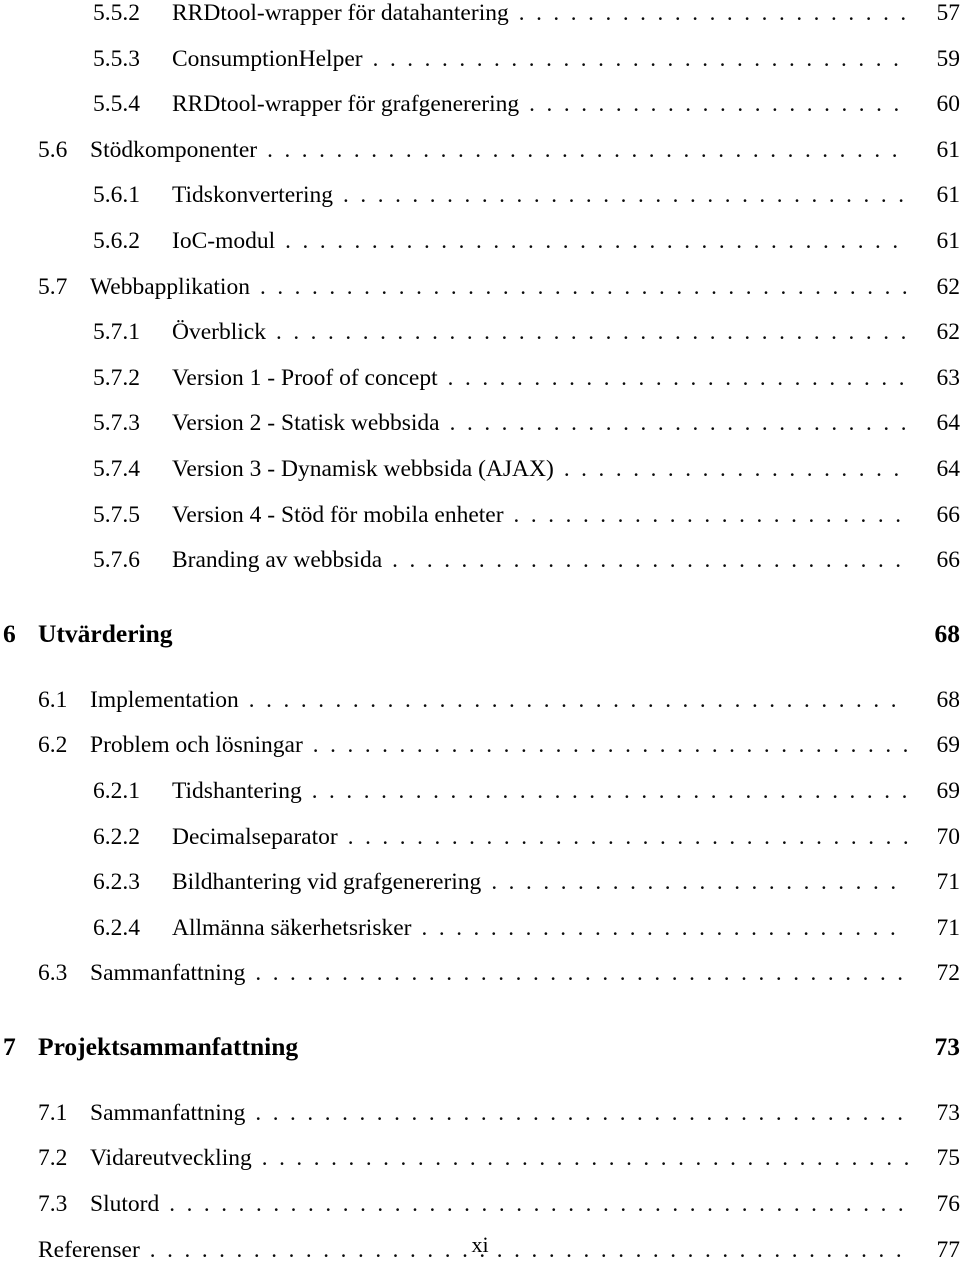  What do you see at coordinates (292, 927) in the screenshot?
I see `toc-entry-title: Allmänna säkerhetsrisker` at bounding box center [292, 927].